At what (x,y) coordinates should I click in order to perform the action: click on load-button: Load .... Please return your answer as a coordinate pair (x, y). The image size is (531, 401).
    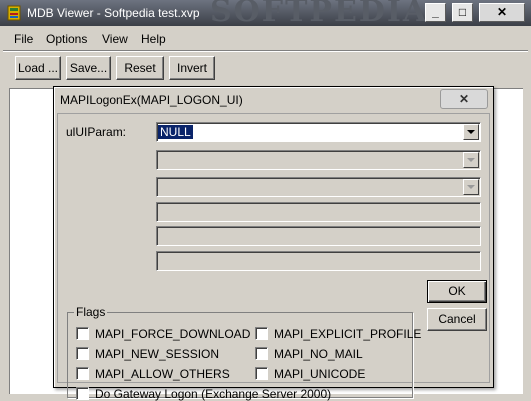
    Looking at the image, I should click on (38, 68).